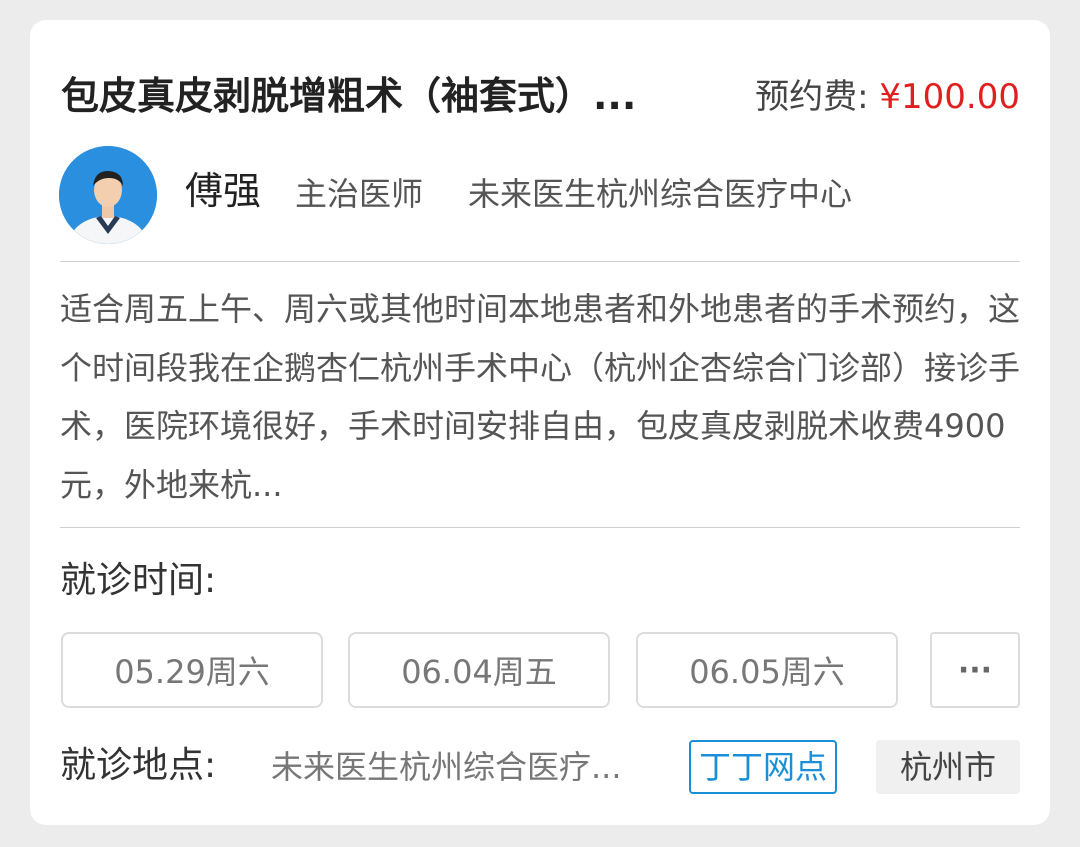 The height and width of the screenshot is (847, 1080). Describe the element at coordinates (223, 191) in the screenshot. I see `doctor-name: 傅强` at that location.